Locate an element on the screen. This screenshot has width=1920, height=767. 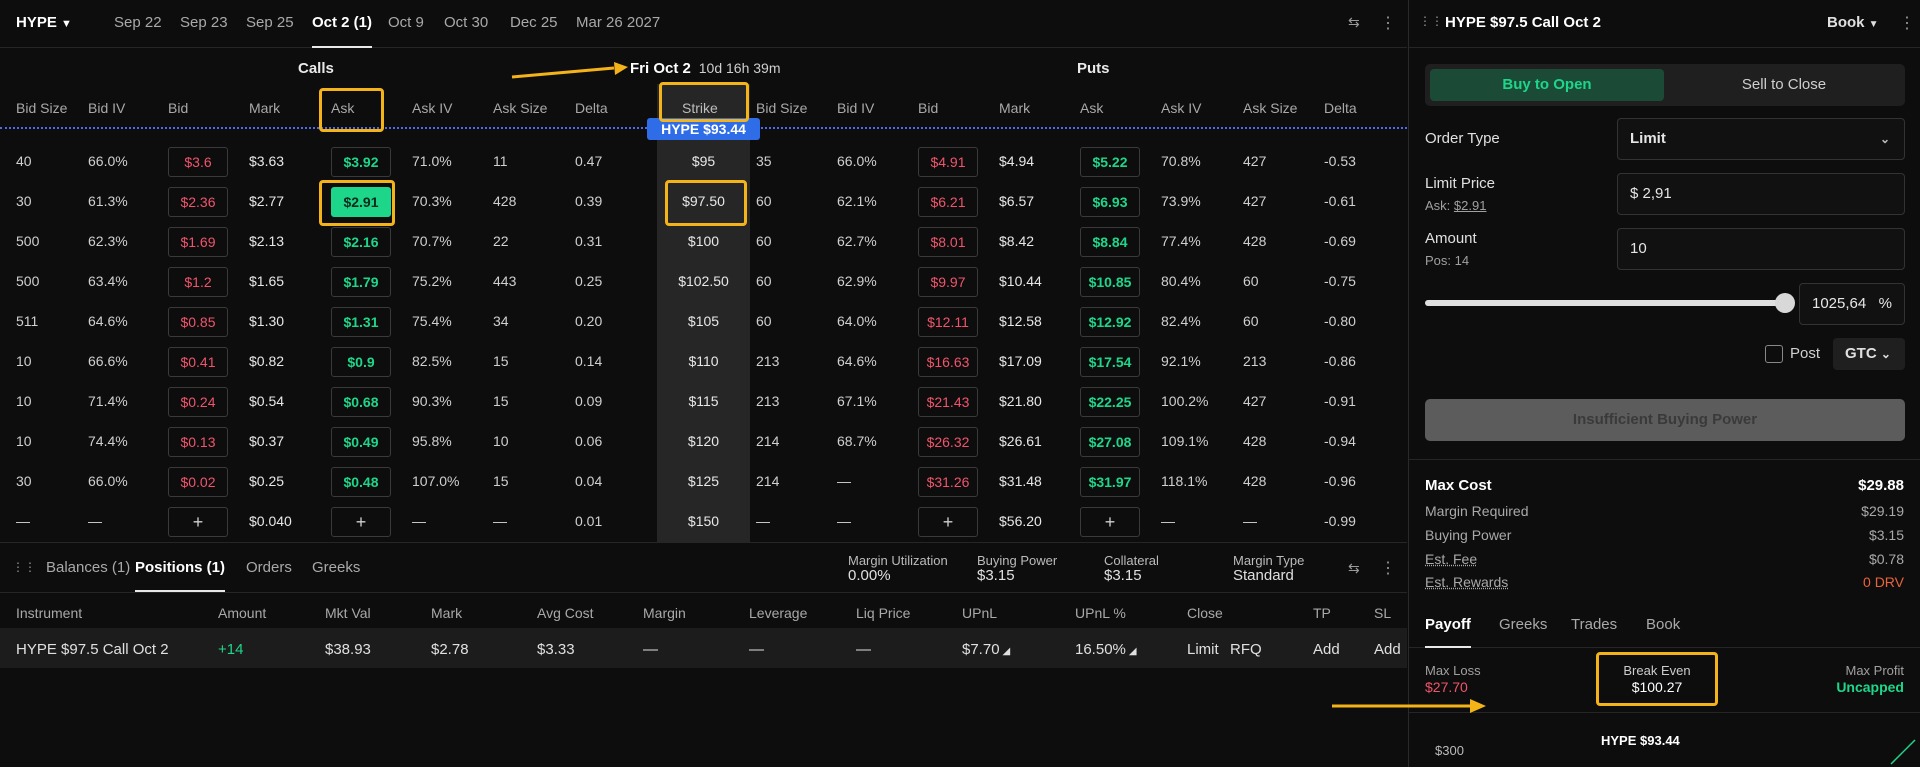
put-ask-cell: $8.84 is located at coordinates (1110, 242).